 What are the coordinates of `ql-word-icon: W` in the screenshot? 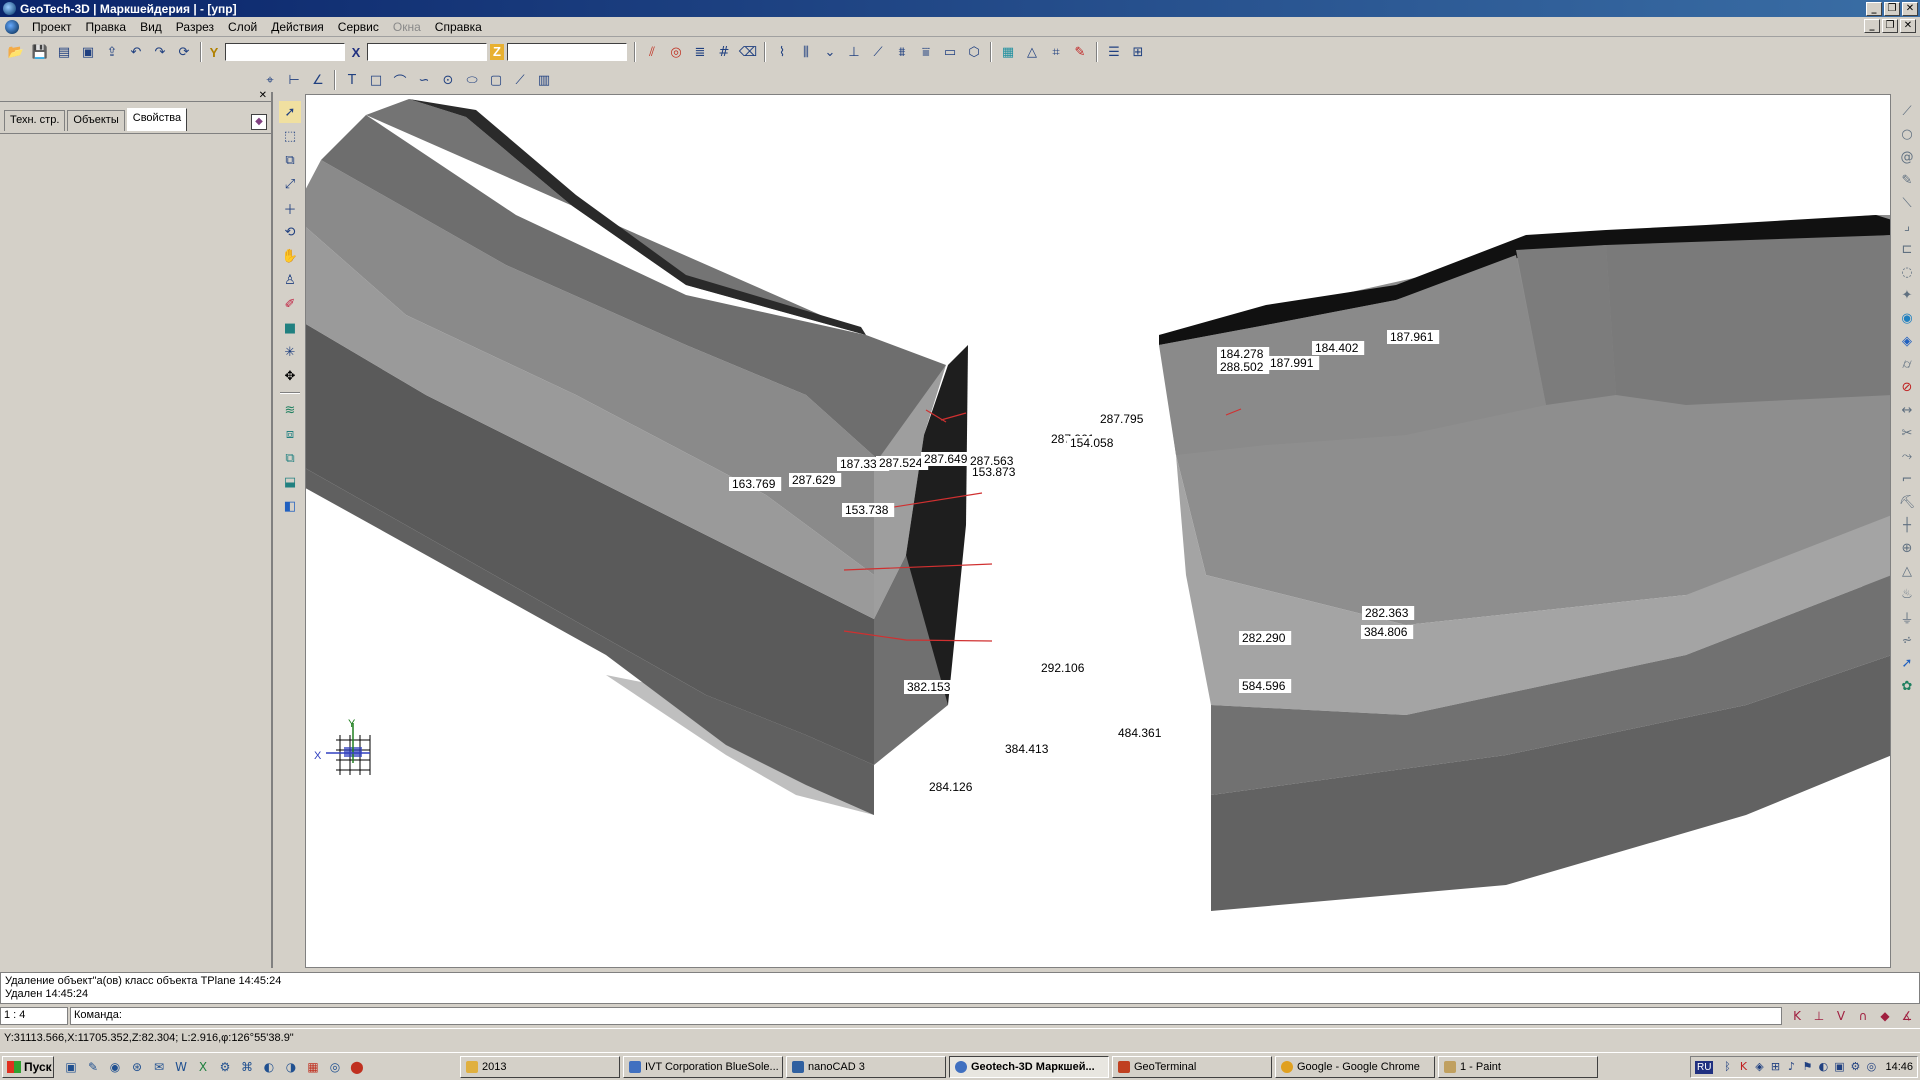 It's located at (181, 1067).